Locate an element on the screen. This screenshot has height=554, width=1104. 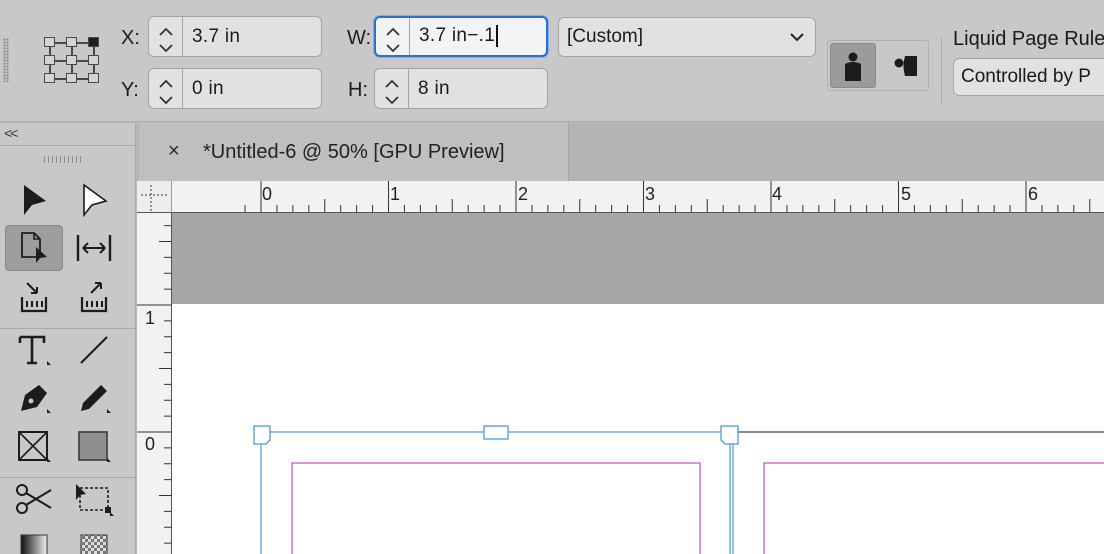
tools-divider is located at coordinates (68, 145).